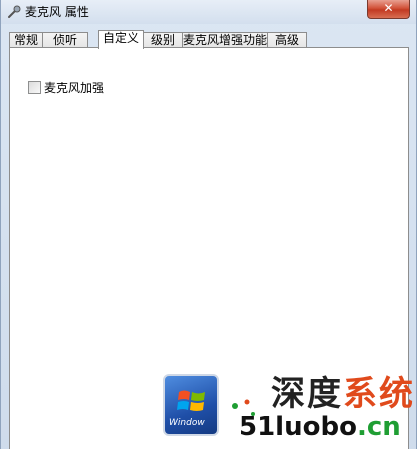 The width and height of the screenshot is (417, 449). Describe the element at coordinates (65, 40) in the screenshot. I see `tab-listen: 侦听` at that location.